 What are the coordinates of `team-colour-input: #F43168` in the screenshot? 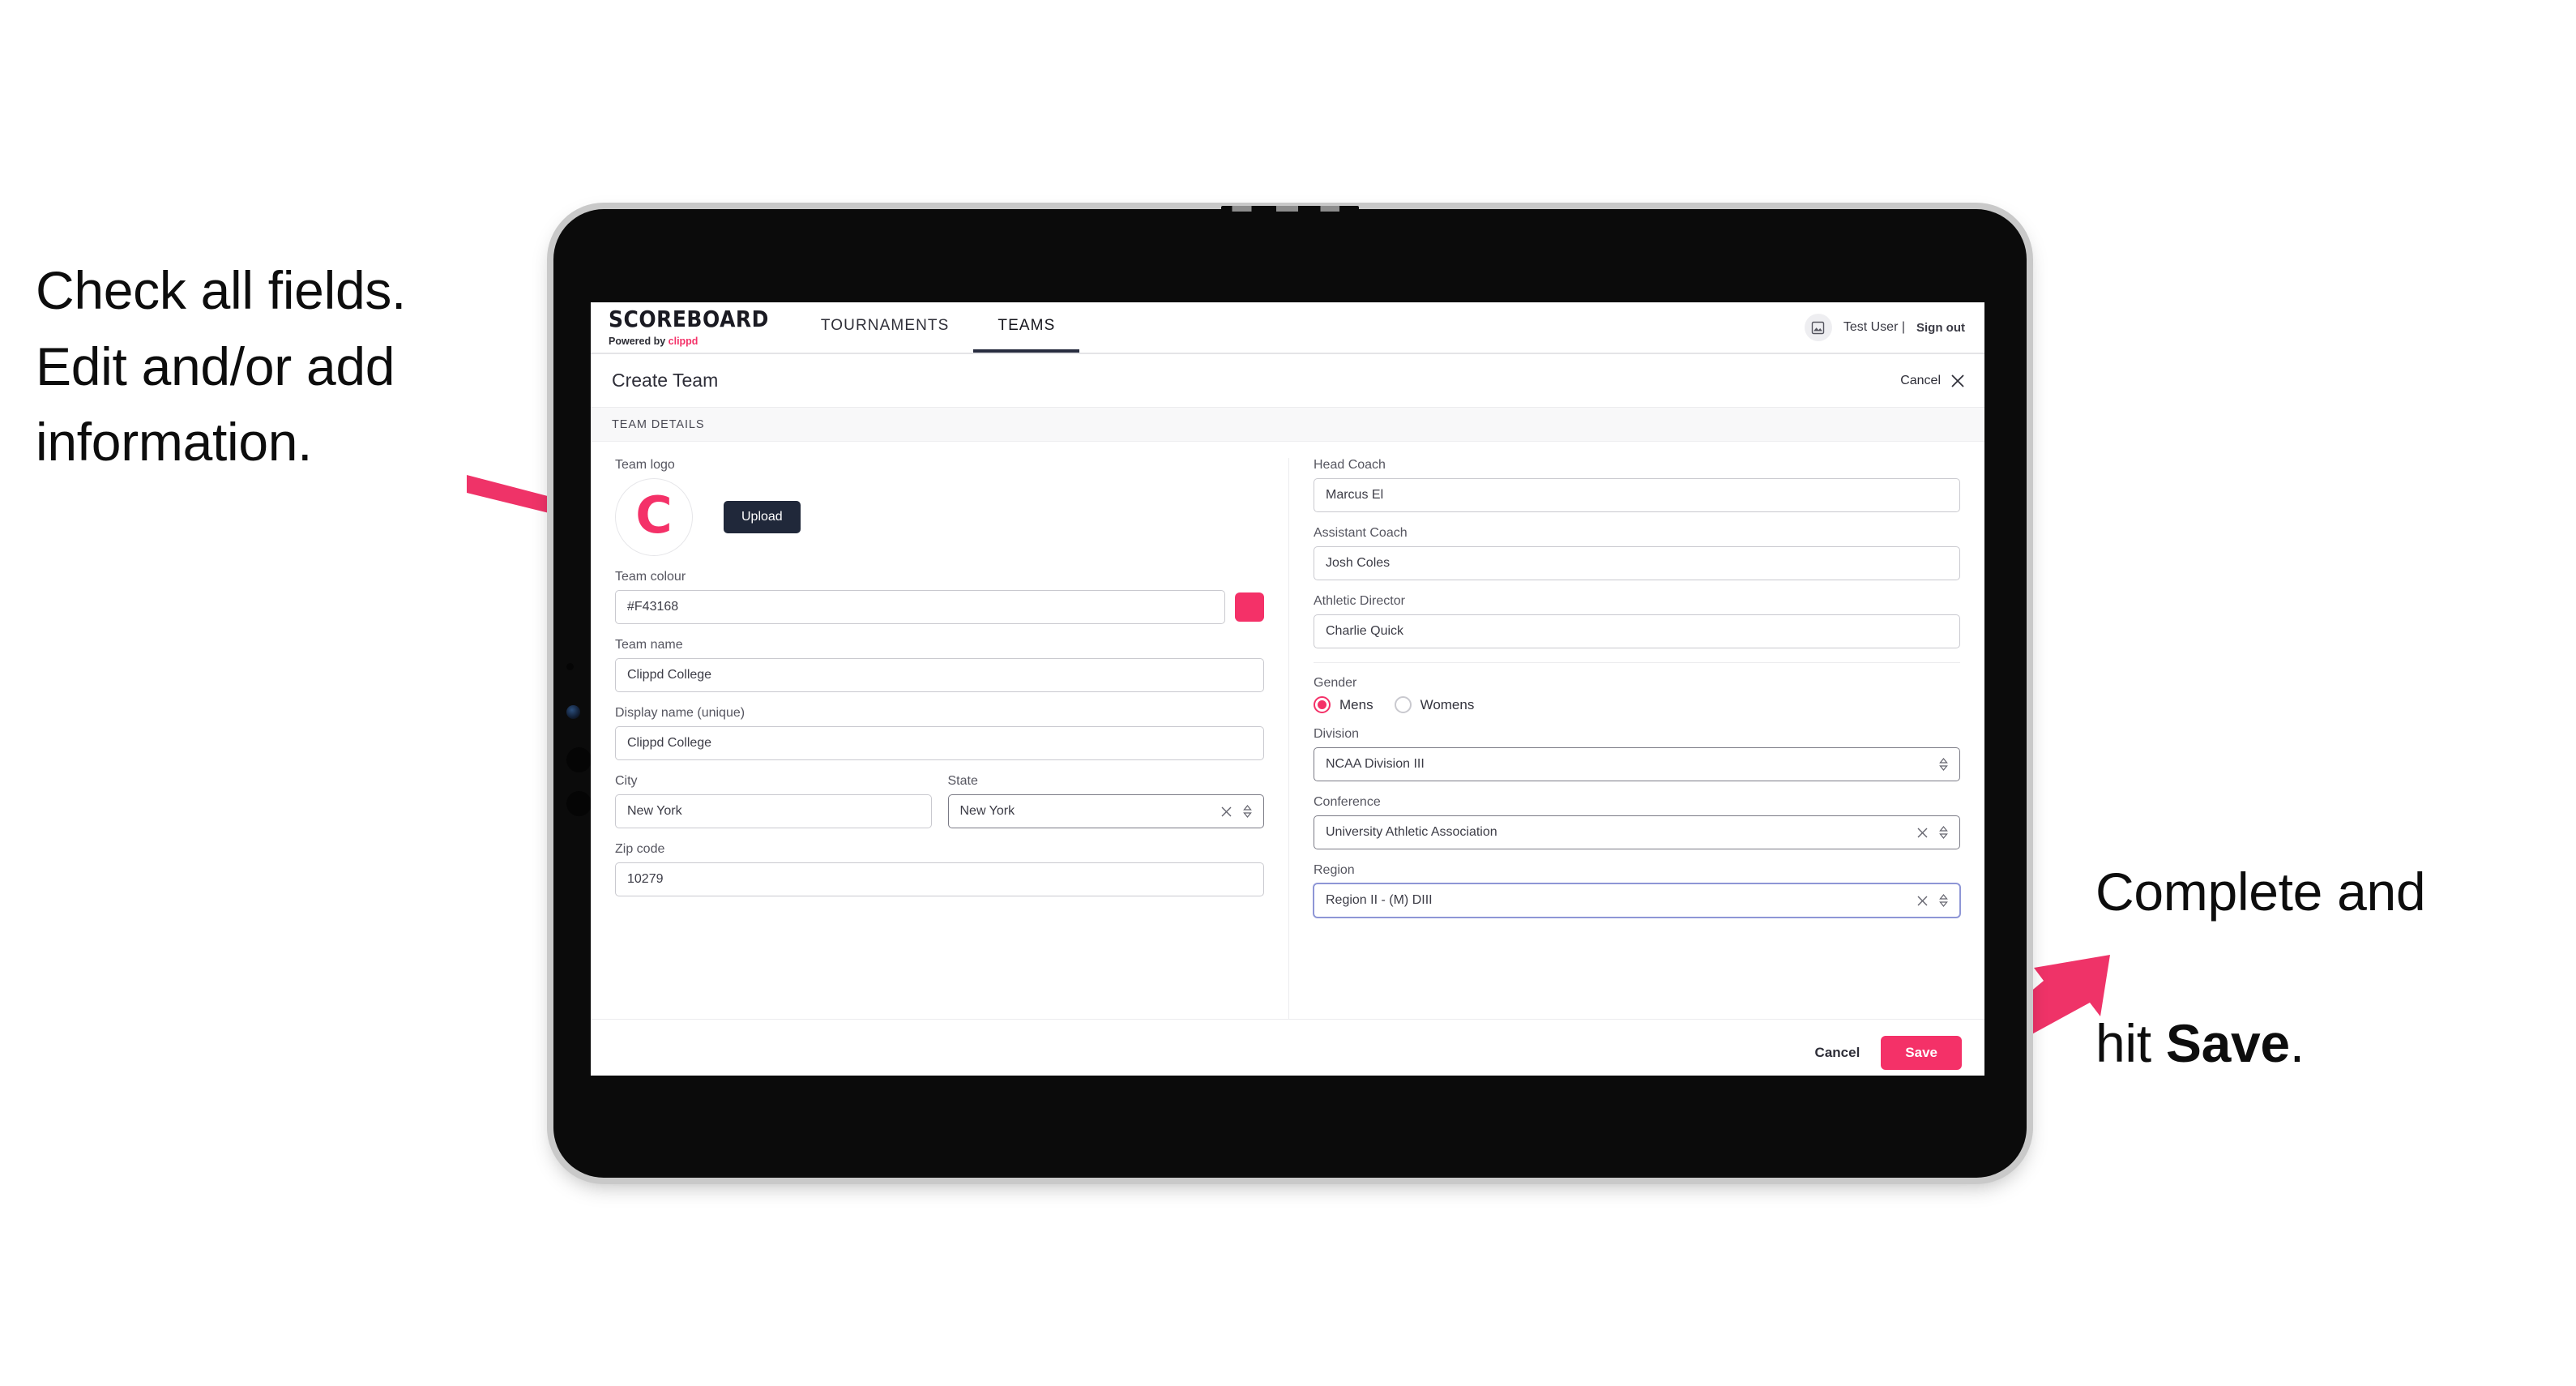 It's located at (920, 607).